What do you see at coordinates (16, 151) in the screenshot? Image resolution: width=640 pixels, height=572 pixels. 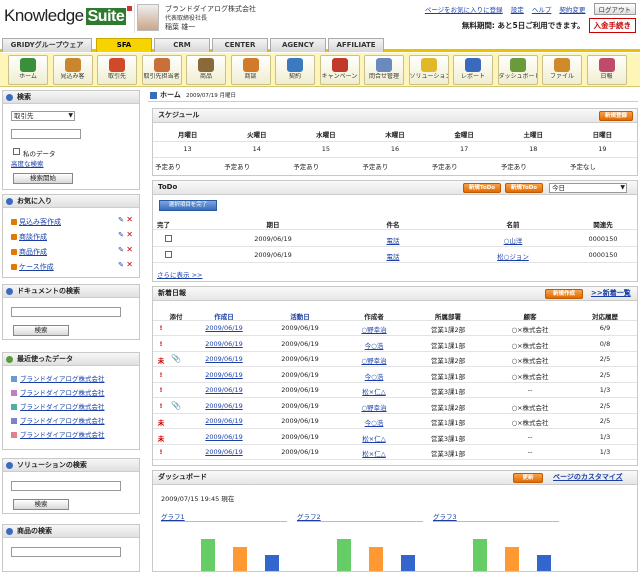 I see `my-data-checkbox` at bounding box center [16, 151].